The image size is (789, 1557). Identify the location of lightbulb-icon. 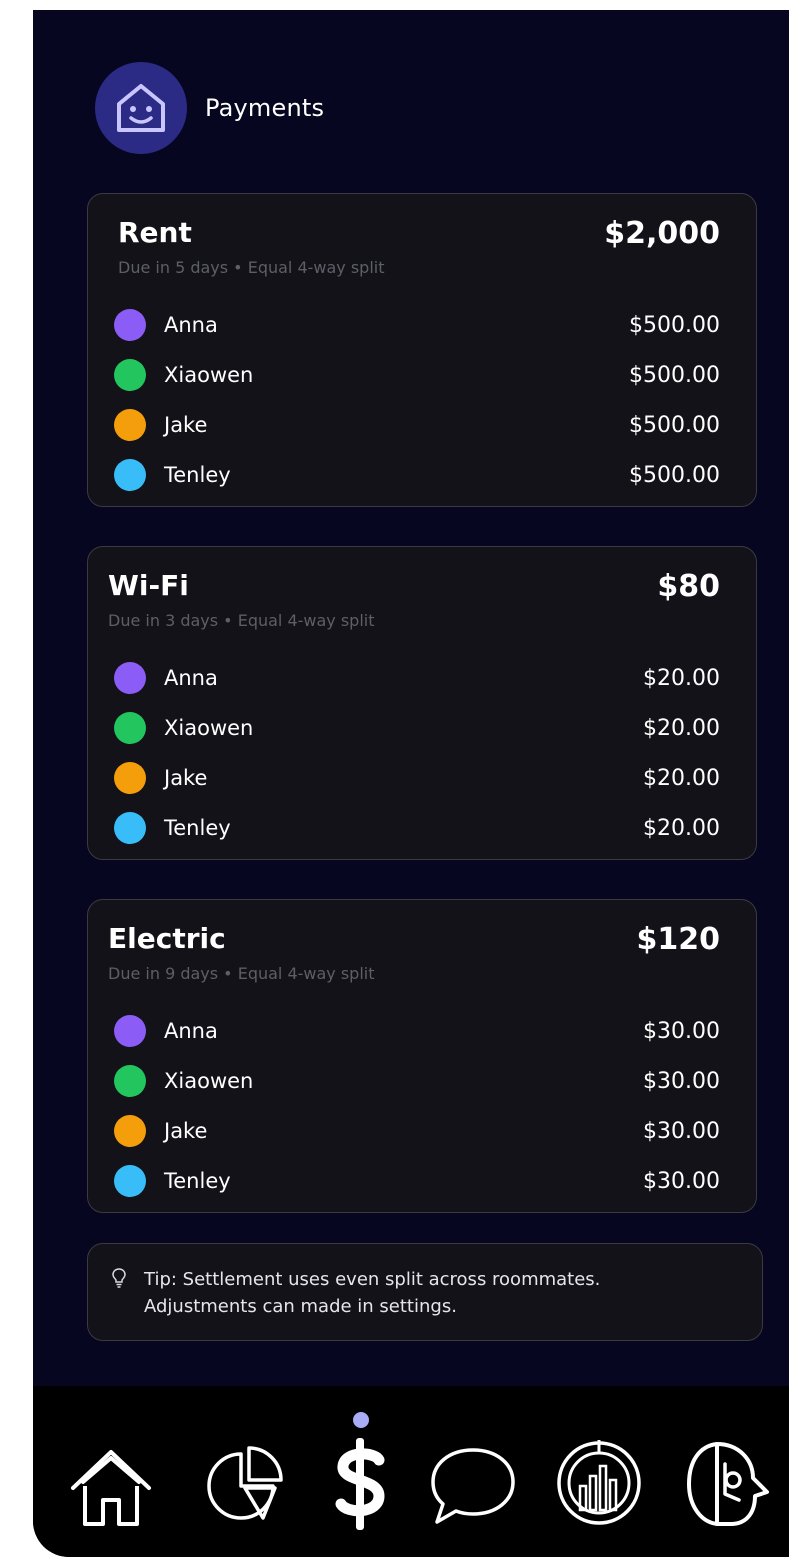
(119, 1278).